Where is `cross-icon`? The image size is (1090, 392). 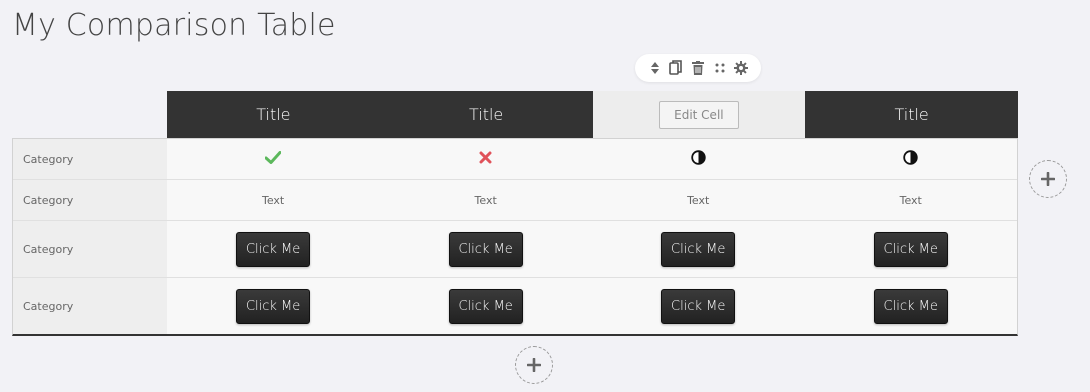 cross-icon is located at coordinates (485, 159).